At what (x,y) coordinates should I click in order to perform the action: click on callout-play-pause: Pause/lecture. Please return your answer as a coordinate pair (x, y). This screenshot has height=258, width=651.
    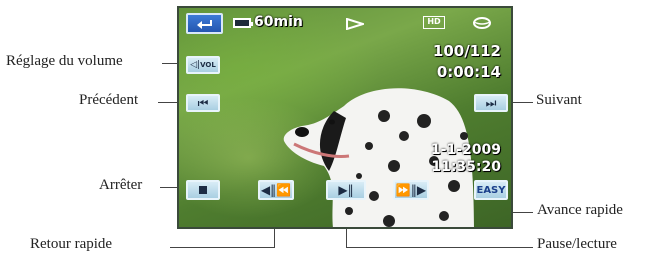
    Looking at the image, I should click on (577, 244).